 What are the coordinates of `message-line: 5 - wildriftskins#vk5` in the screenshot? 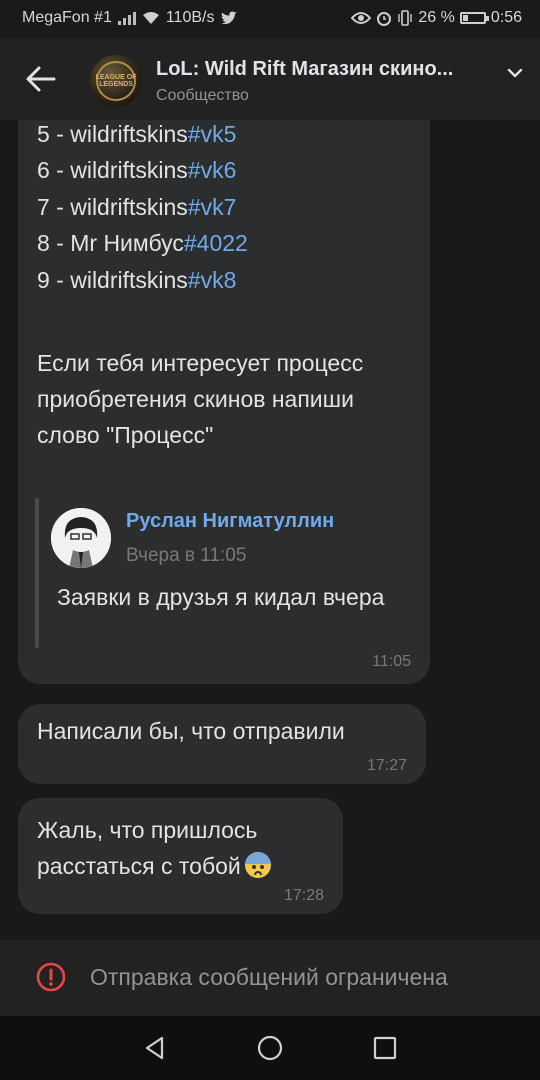 It's located at (142, 134).